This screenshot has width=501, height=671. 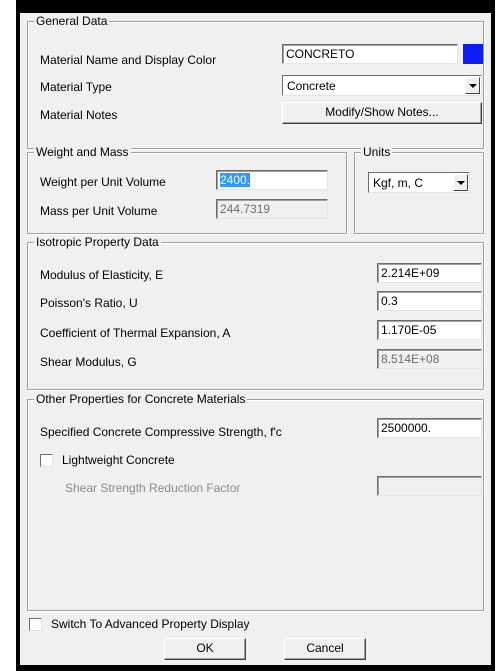 What do you see at coordinates (187, 189) in the screenshot?
I see `weight-and-mass-group: Weight and Mass` at bounding box center [187, 189].